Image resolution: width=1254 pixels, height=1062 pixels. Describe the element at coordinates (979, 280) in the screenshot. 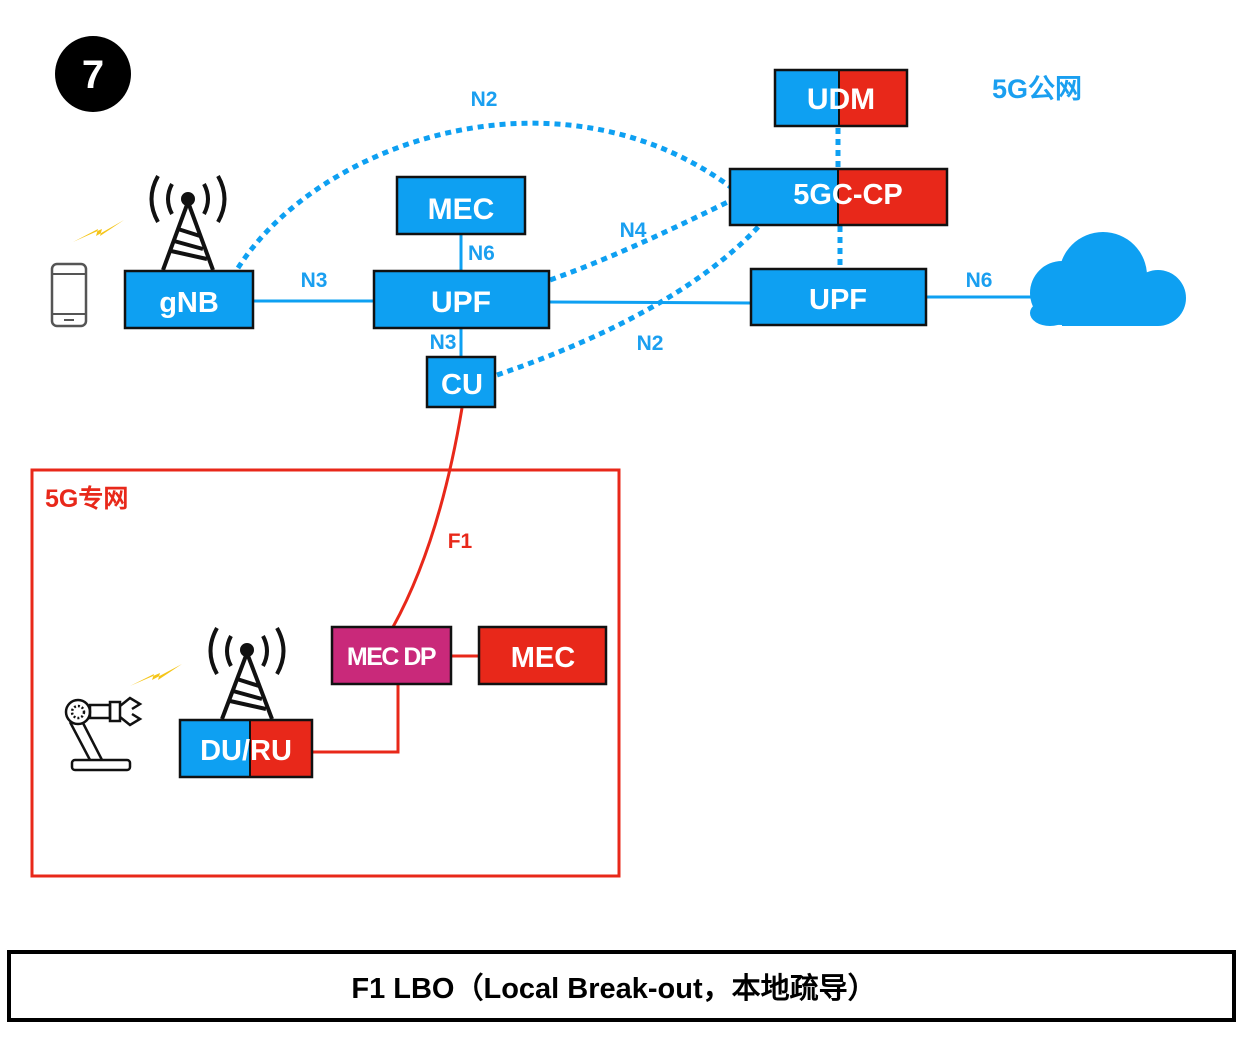

I see `interface-n6-cloud: N6` at that location.